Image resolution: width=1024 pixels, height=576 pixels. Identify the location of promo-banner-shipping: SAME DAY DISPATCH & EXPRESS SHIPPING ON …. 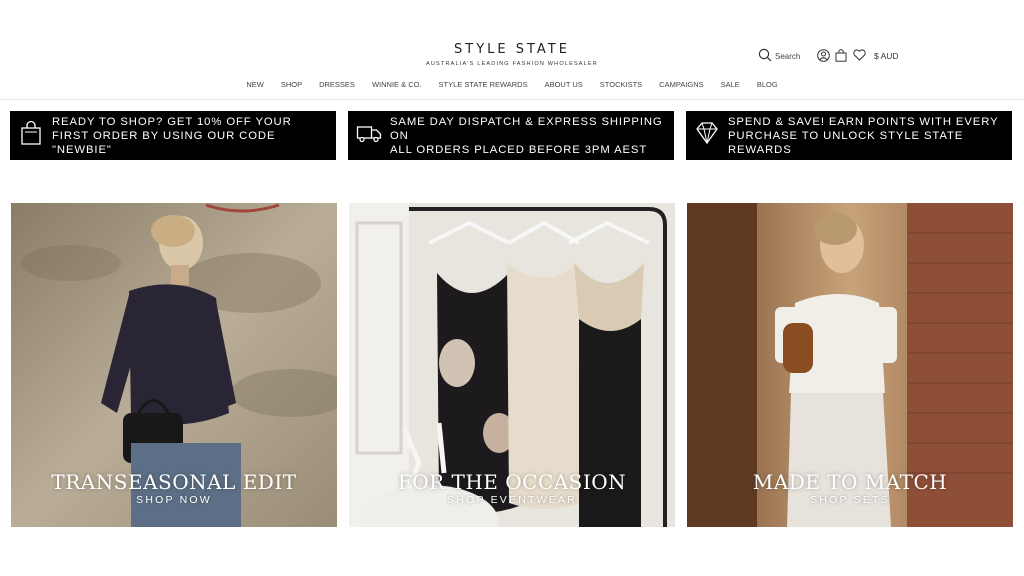
(511, 135).